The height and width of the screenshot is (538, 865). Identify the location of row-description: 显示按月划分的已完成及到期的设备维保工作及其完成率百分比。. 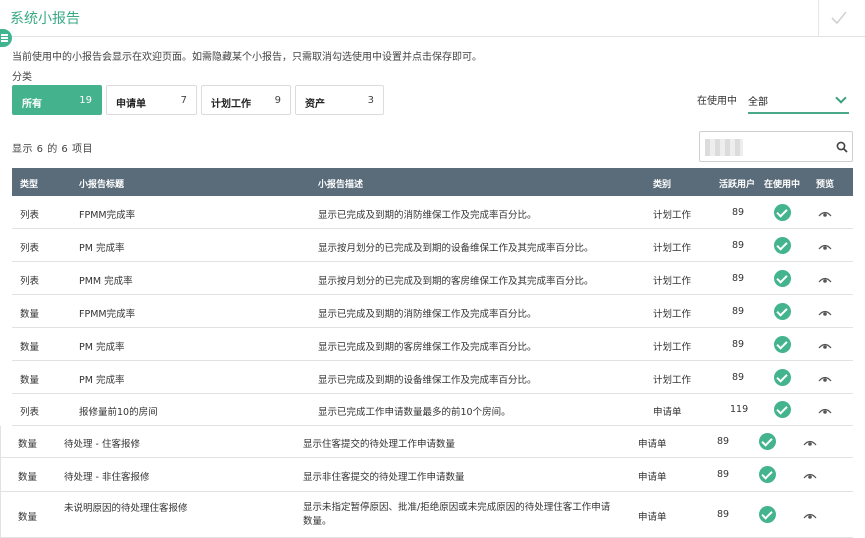
(456, 248).